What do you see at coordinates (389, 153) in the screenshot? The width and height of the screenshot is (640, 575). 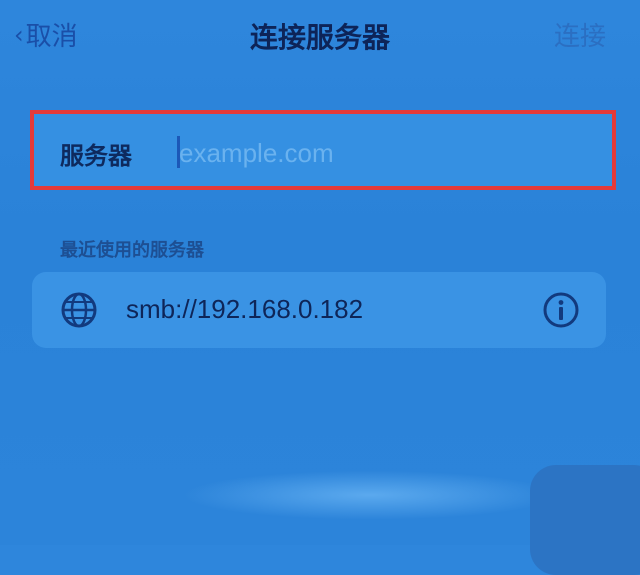 I see `server-input` at bounding box center [389, 153].